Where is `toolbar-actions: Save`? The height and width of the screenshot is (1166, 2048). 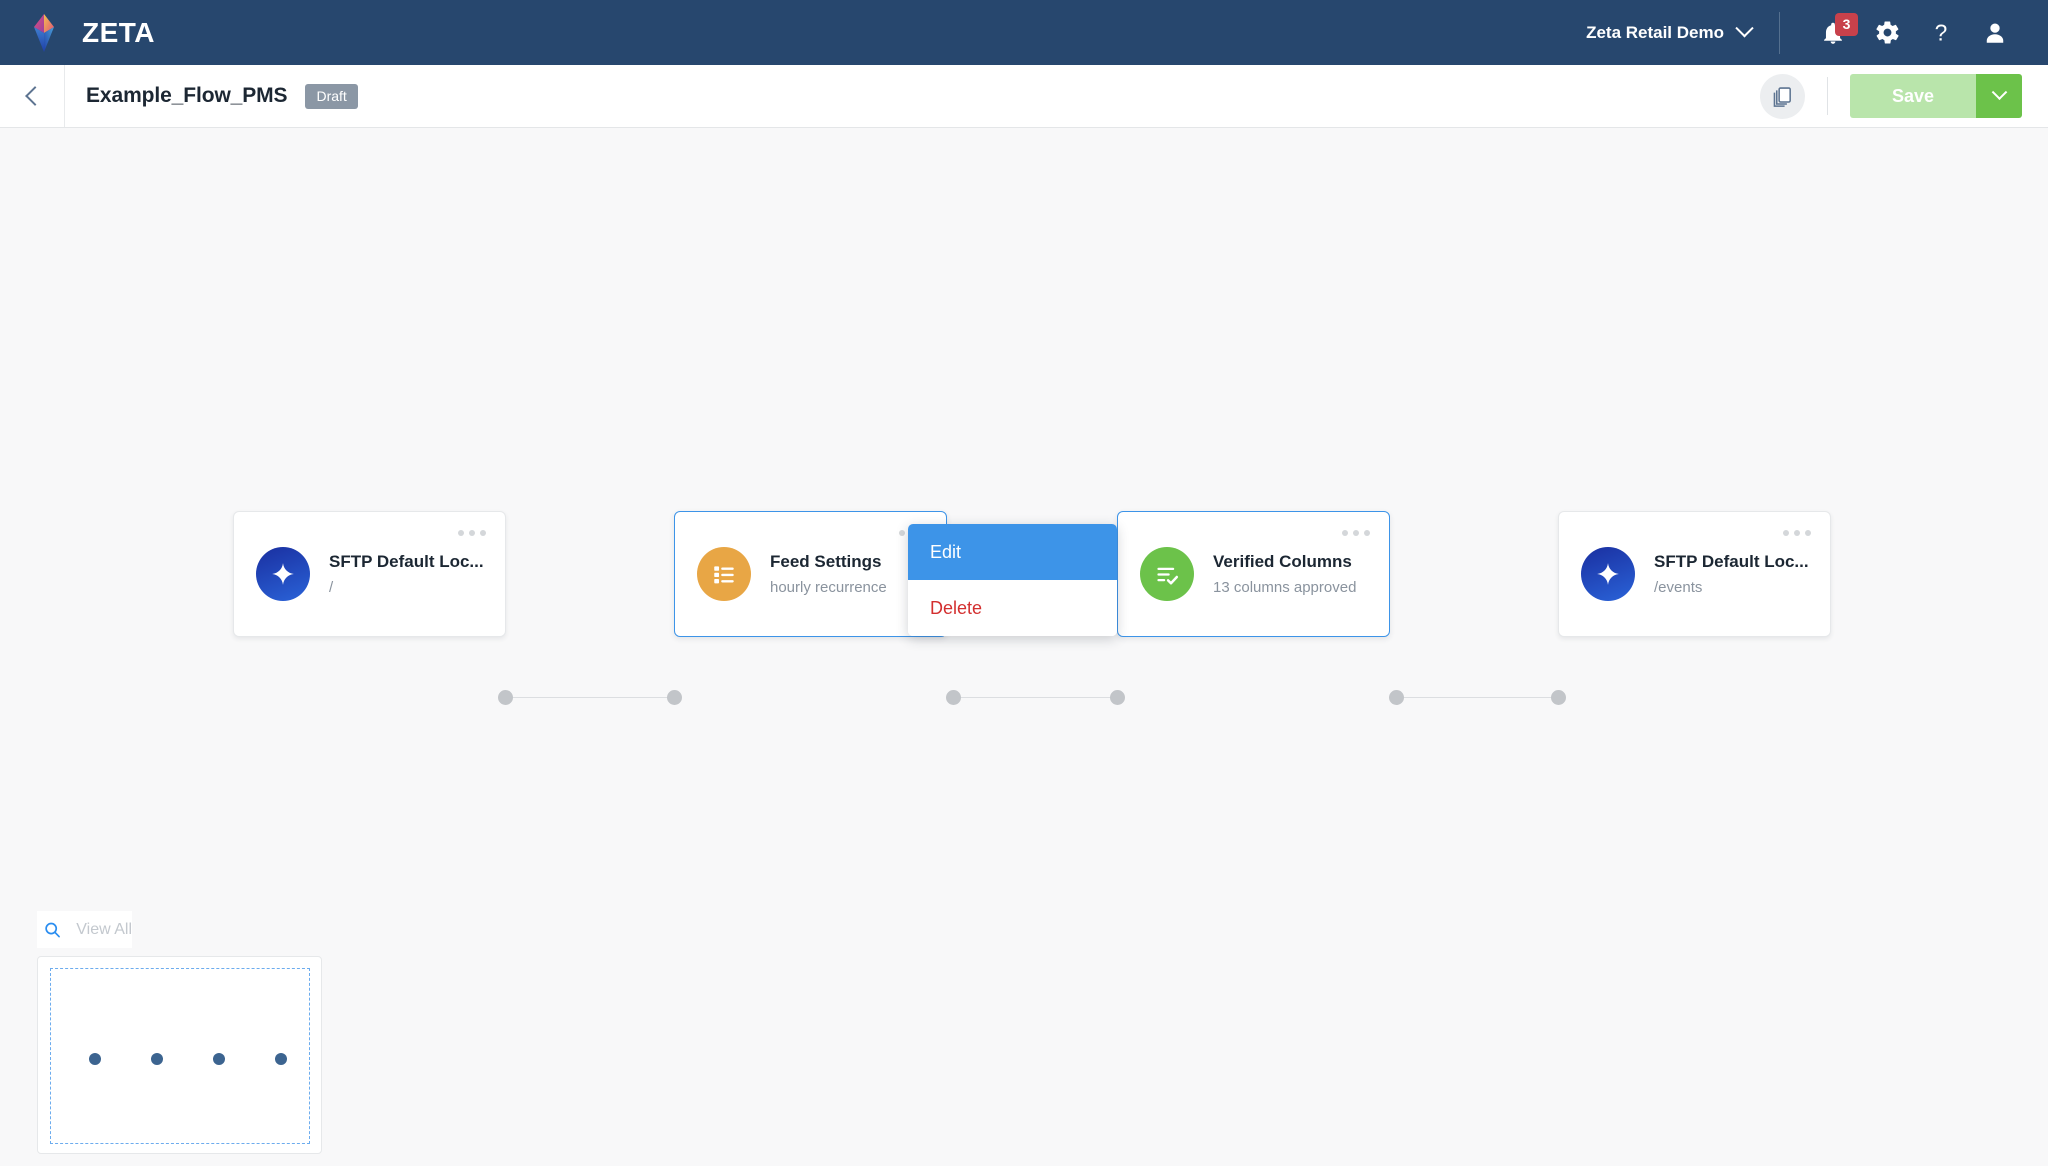
toolbar-actions: Save is located at coordinates (1903, 96).